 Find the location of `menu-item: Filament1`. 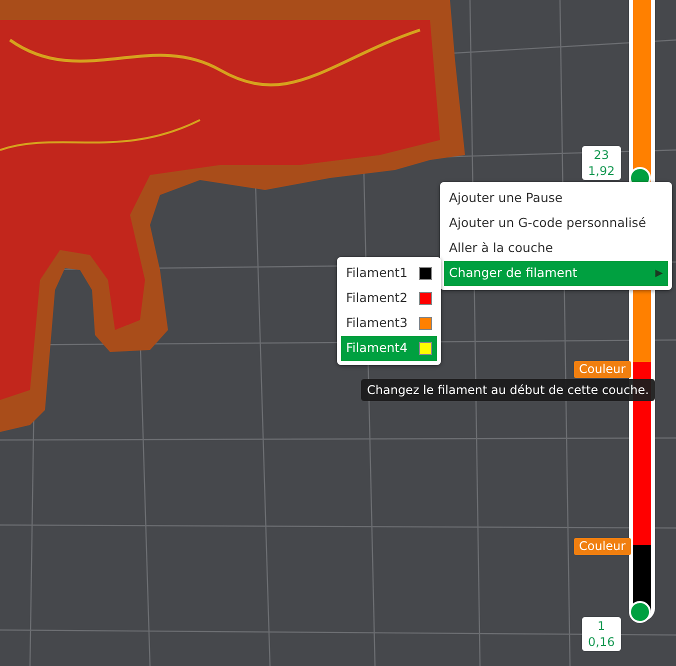

menu-item: Filament1 is located at coordinates (389, 273).